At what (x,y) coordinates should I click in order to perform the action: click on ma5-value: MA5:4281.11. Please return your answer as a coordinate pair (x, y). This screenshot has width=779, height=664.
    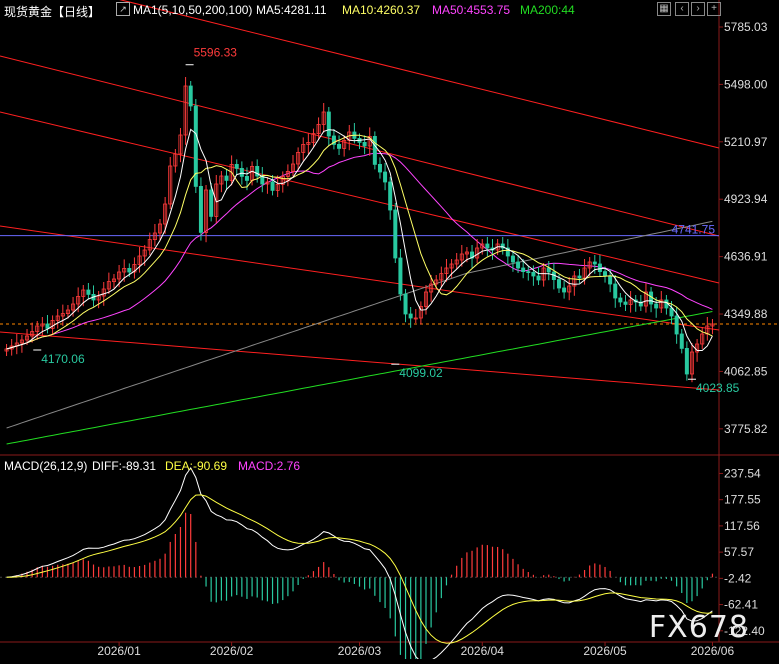
    Looking at the image, I should click on (291, 10).